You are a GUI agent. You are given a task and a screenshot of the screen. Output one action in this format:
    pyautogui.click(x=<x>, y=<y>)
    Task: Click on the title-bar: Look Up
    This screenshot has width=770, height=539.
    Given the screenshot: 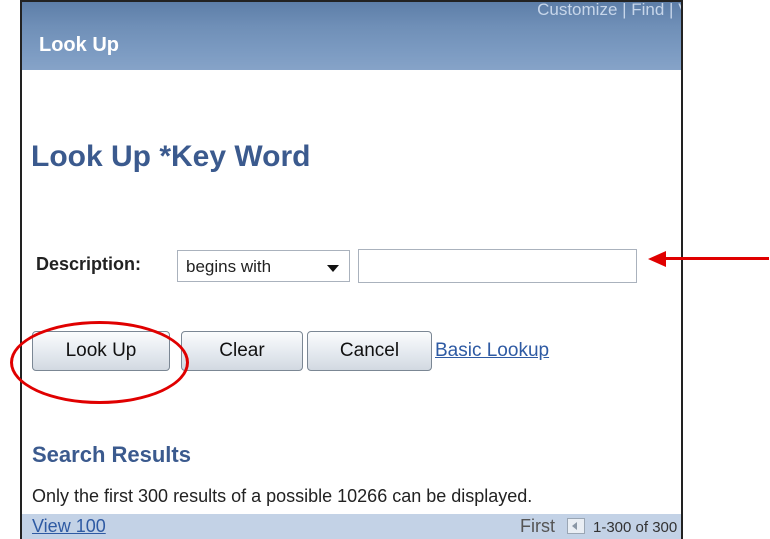 What is the action you would take?
    pyautogui.click(x=351, y=48)
    